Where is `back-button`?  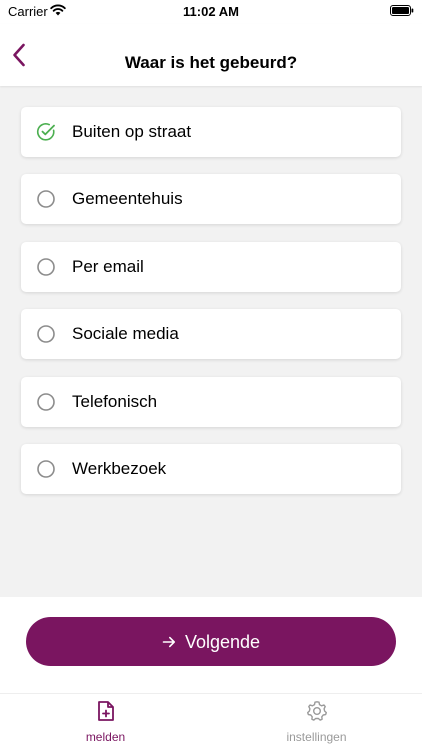
back-button is located at coordinates (19, 55).